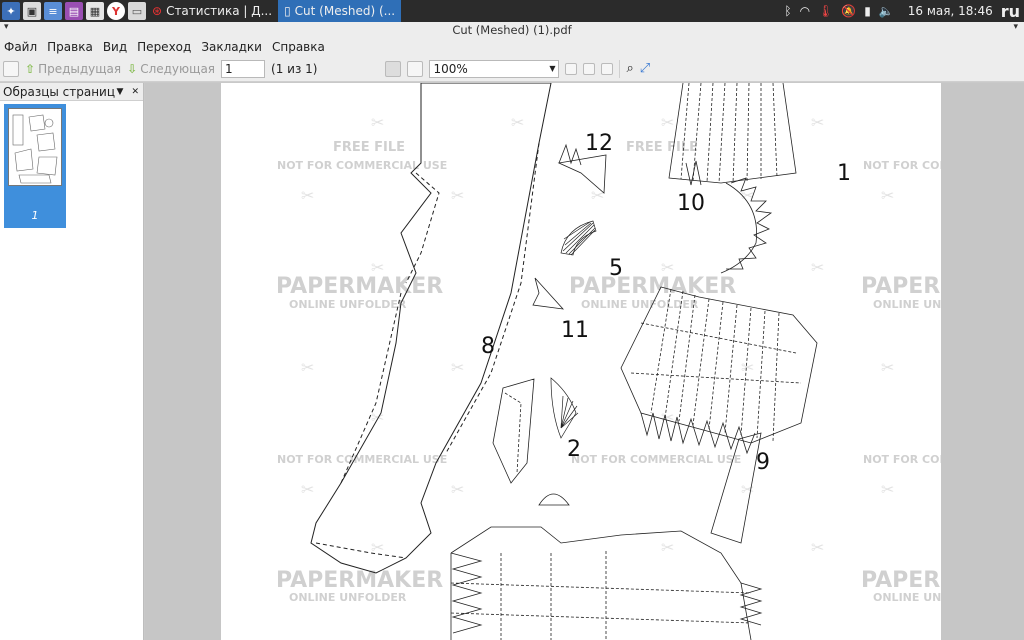 The width and height of the screenshot is (1024, 640). I want to click on clock: 16 мая, 18:46, so click(950, 11).